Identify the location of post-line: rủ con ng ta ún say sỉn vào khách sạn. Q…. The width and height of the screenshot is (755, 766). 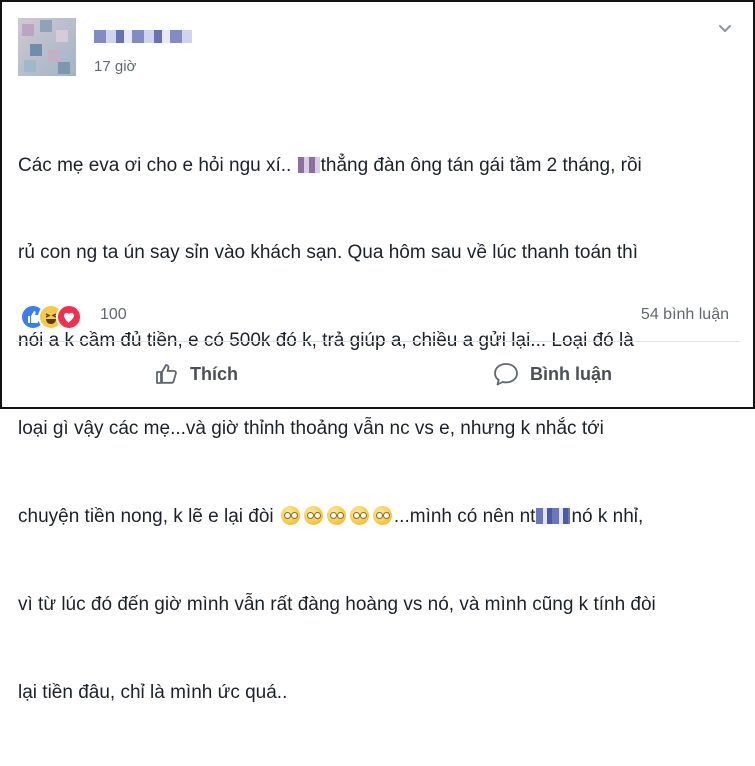
(328, 253).